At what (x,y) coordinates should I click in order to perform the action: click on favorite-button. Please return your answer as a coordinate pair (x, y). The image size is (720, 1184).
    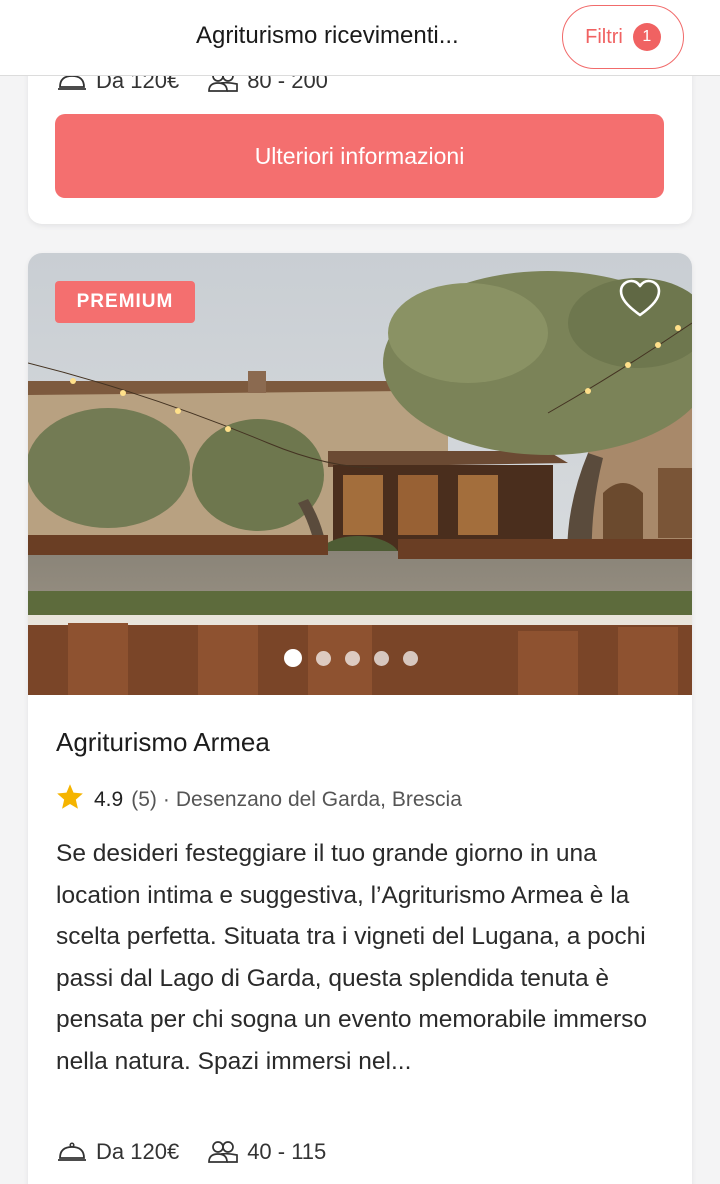
    Looking at the image, I should click on (640, 299).